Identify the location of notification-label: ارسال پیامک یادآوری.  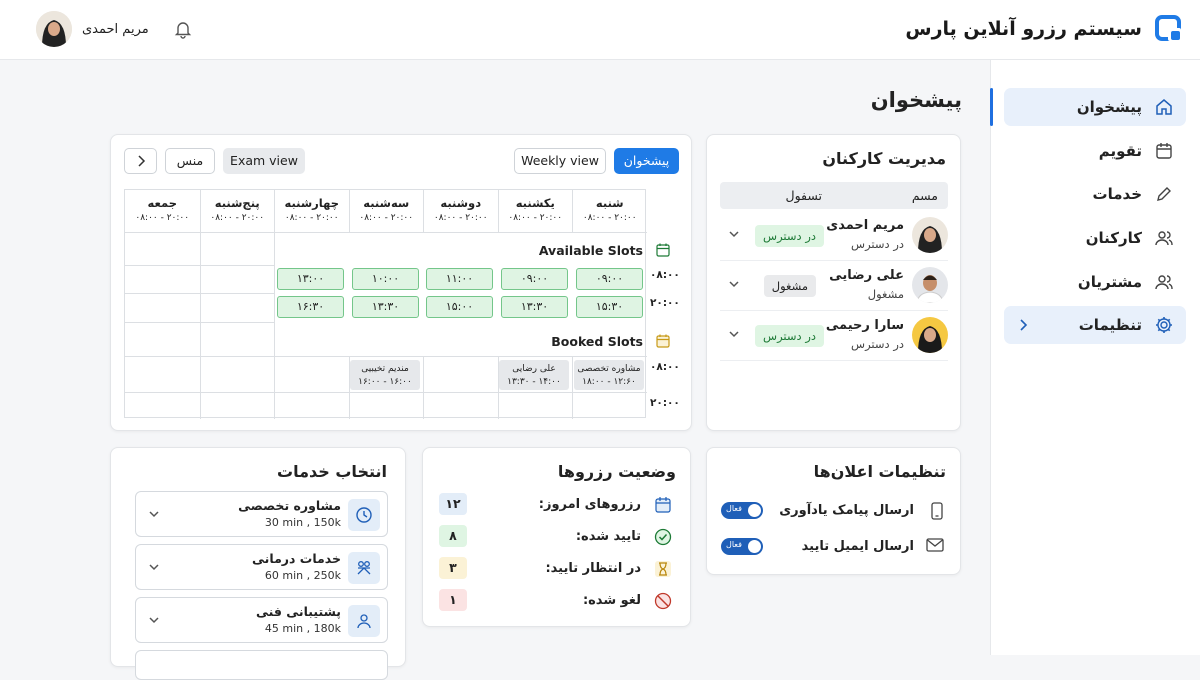
(846, 510).